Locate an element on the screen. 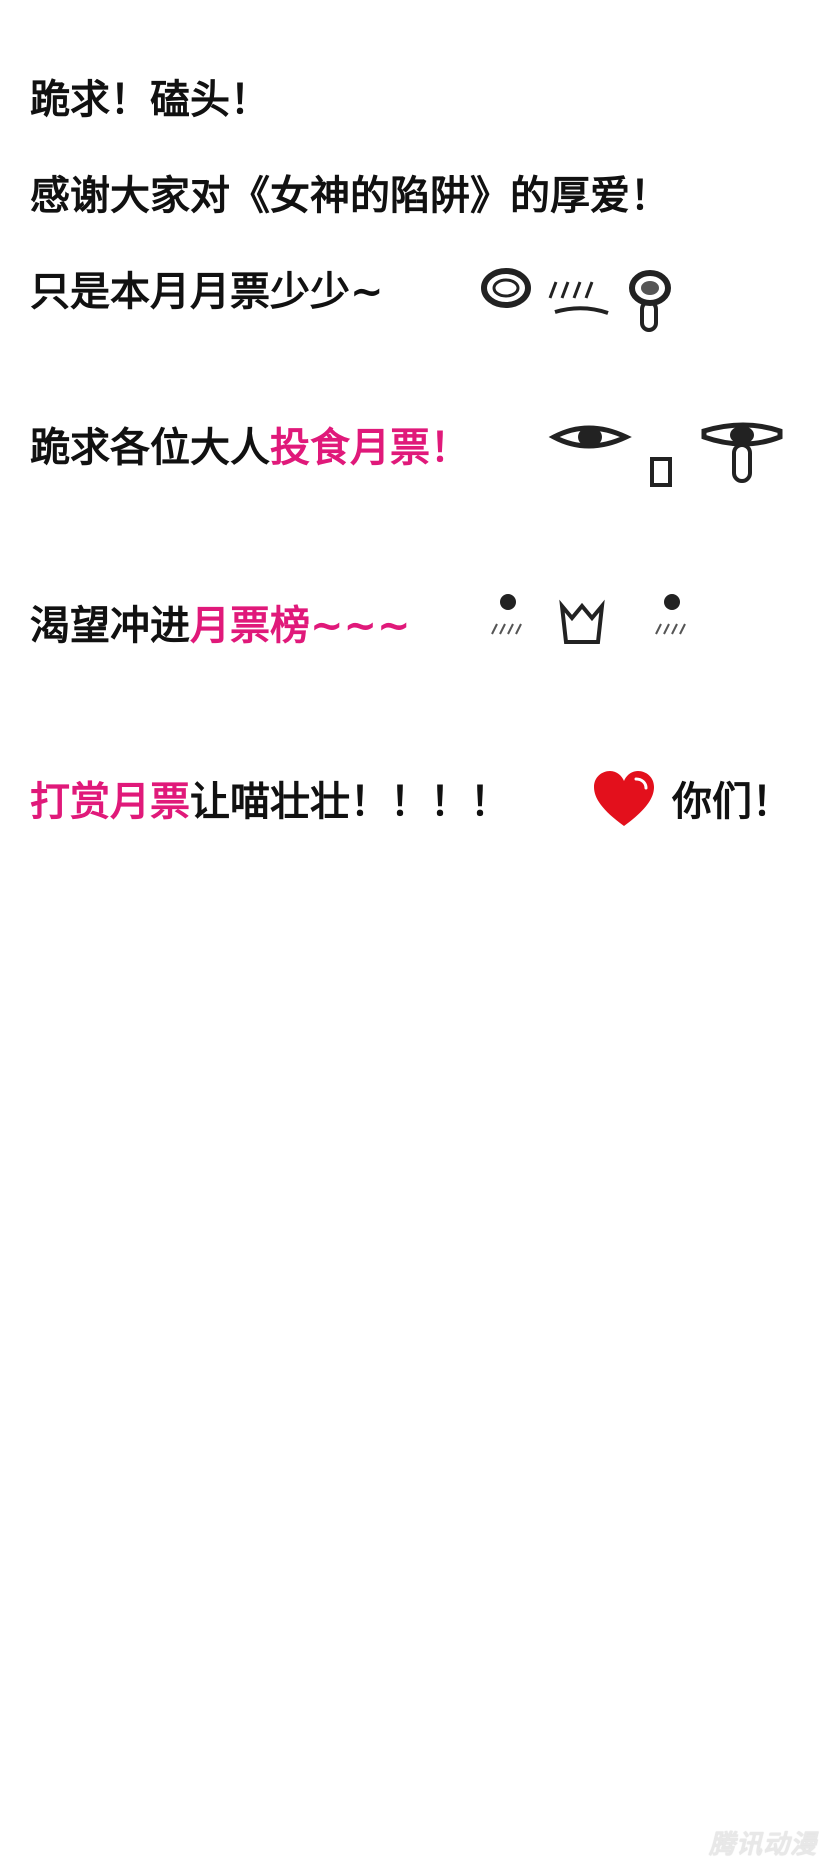 The image size is (833, 1871). text-line-2: 感谢大家对《女神的陷阱》的厚爱！ is located at coordinates (350, 196).